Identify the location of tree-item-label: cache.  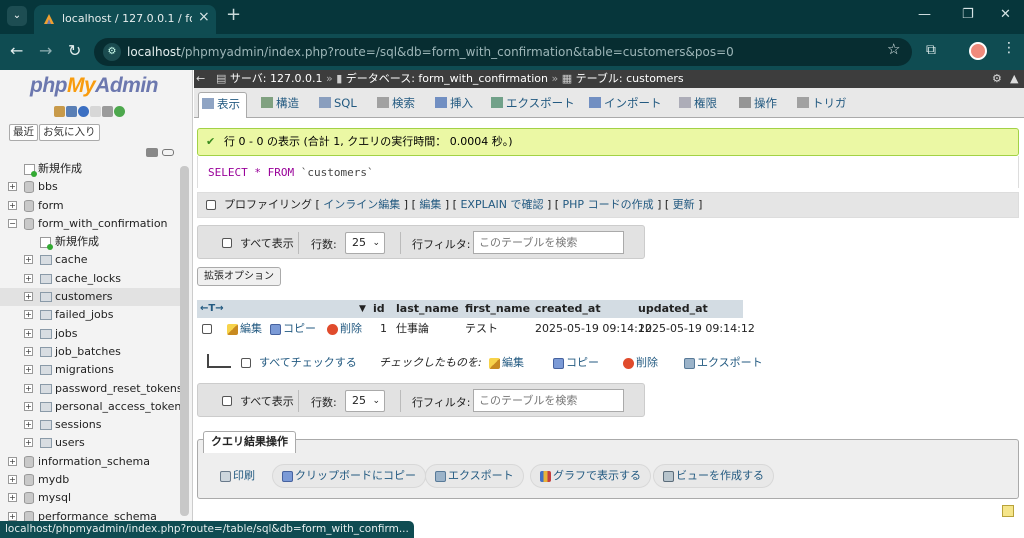
(71, 260).